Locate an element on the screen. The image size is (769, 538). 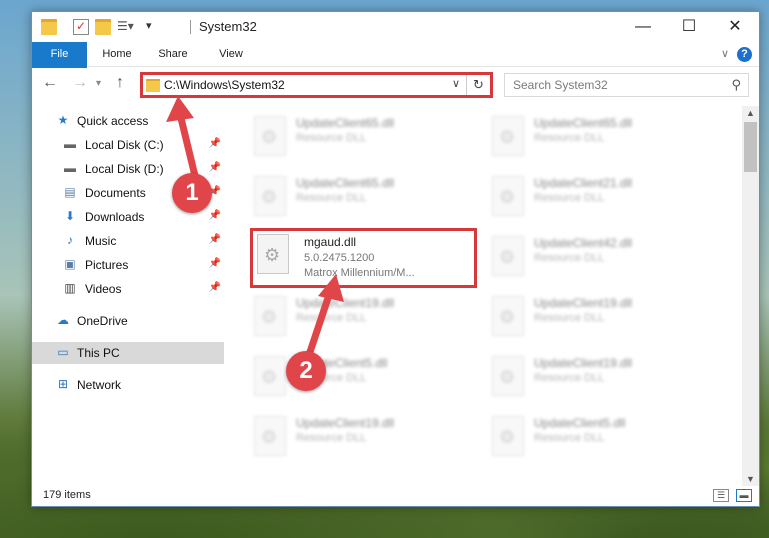
file-name: UpdateClient42.dll is located at coordinates (583, 243).